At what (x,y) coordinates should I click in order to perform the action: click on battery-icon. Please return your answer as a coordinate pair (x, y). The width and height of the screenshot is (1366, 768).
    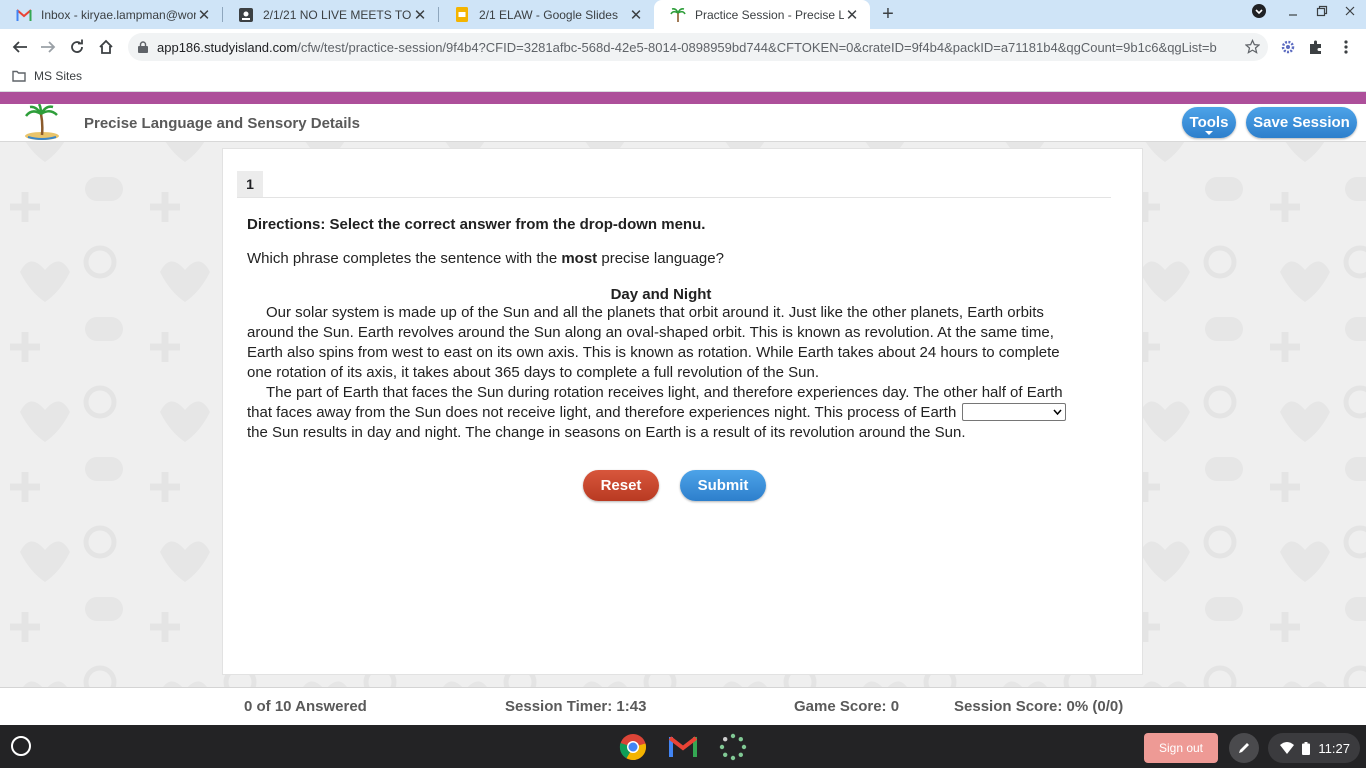
    Looking at the image, I should click on (1306, 748).